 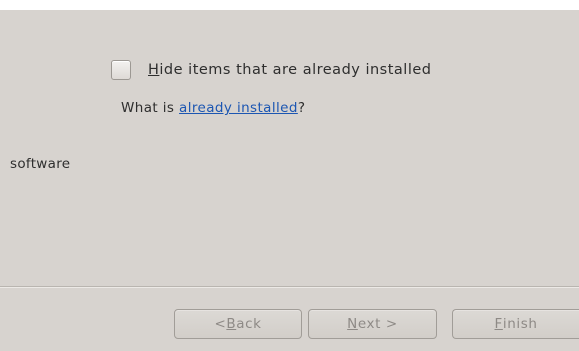 I want to click on next-button: Next >, so click(x=372, y=324).